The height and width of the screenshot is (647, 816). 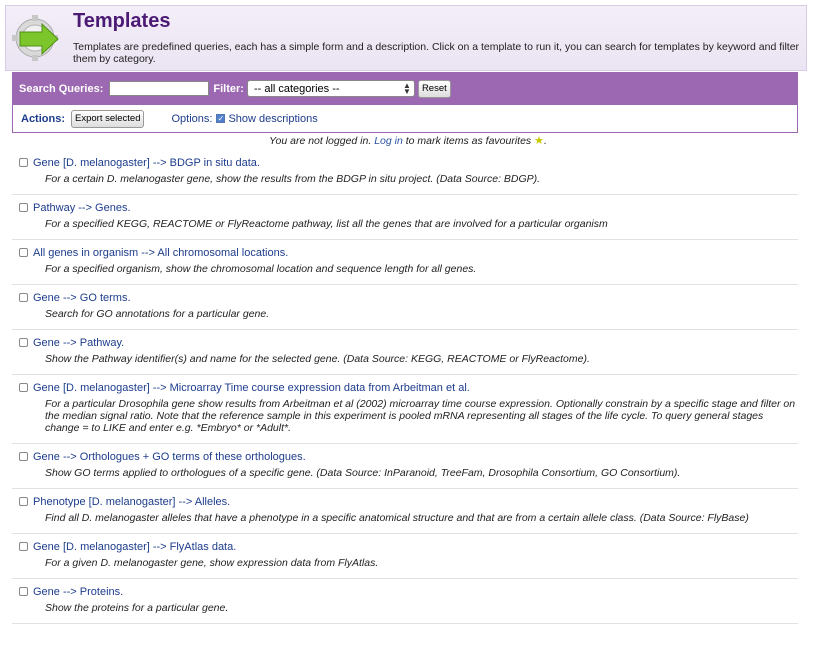 What do you see at coordinates (78, 592) in the screenshot?
I see `template-link: Gene --> Proteins.` at bounding box center [78, 592].